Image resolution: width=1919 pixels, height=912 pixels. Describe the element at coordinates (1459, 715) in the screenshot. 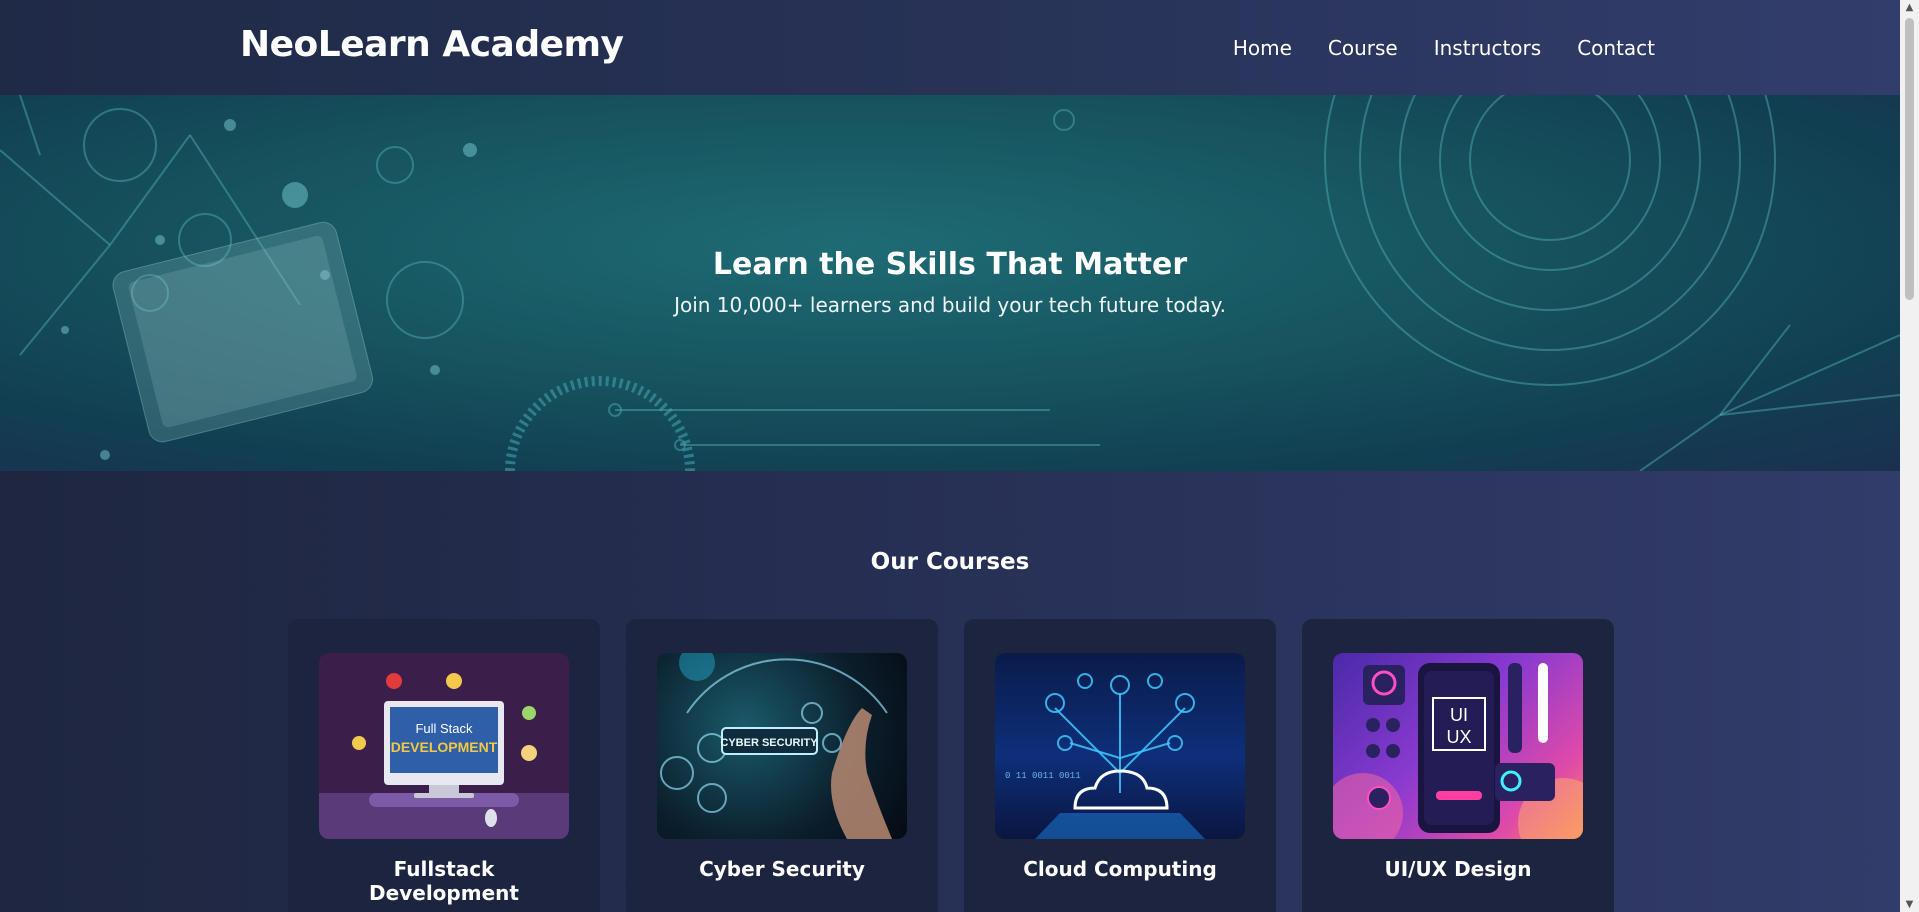

I see `uiux-thumb-text-1: UI` at that location.